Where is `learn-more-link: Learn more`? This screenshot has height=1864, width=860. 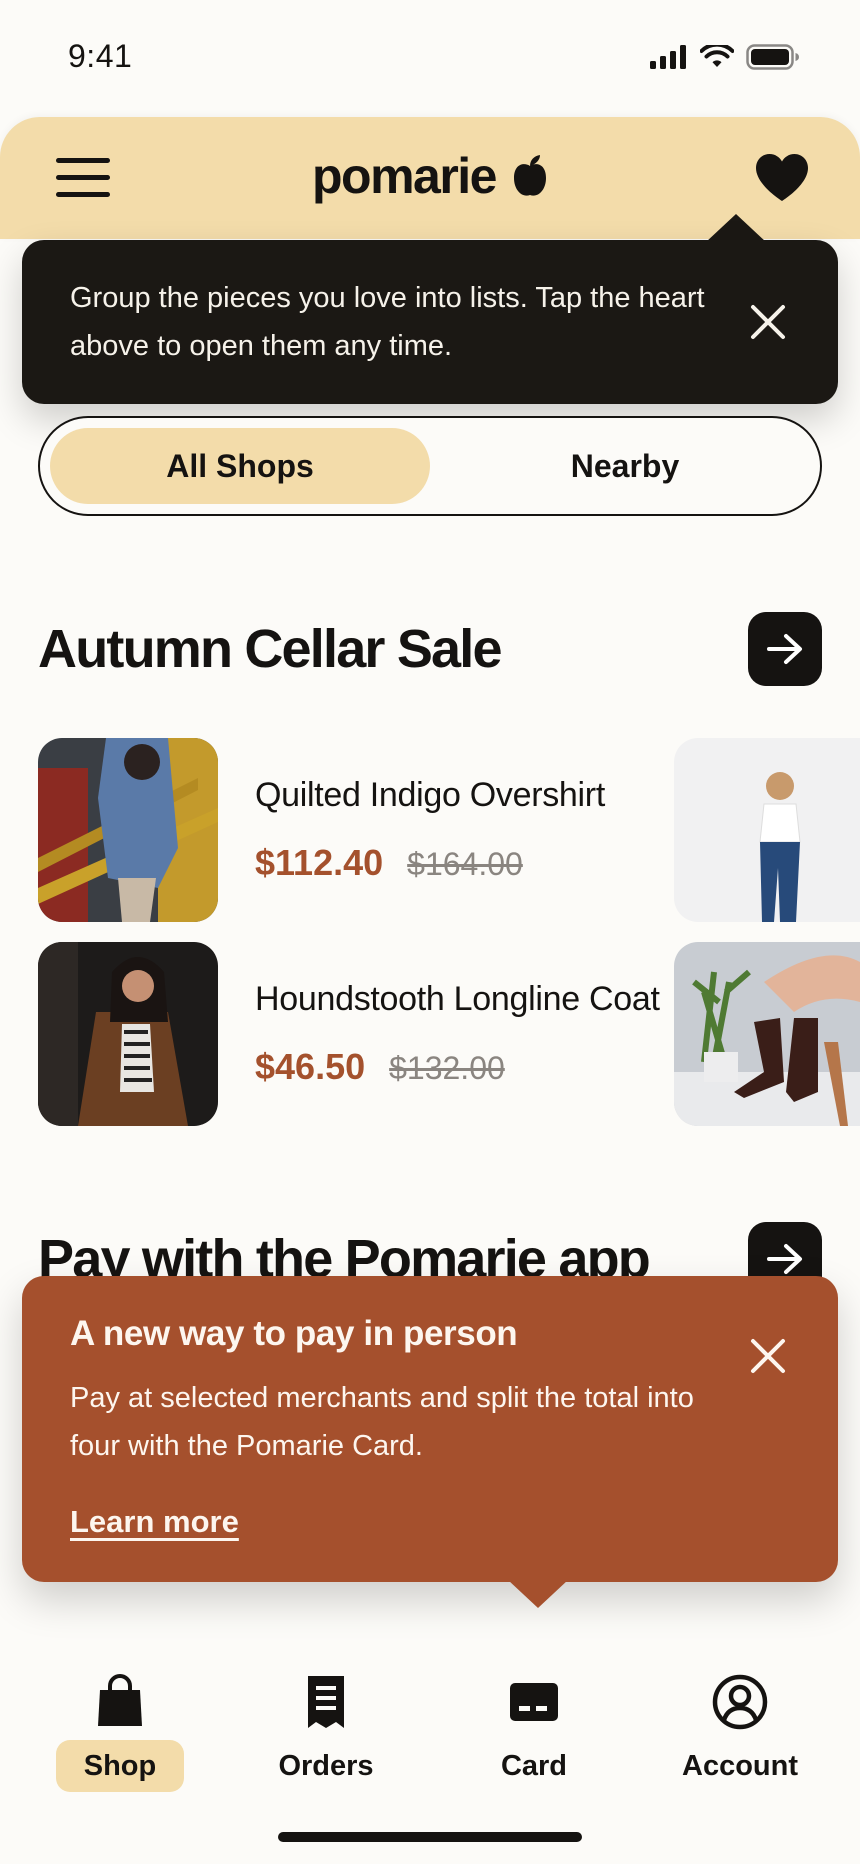
learn-more-link: Learn more is located at coordinates (154, 1522).